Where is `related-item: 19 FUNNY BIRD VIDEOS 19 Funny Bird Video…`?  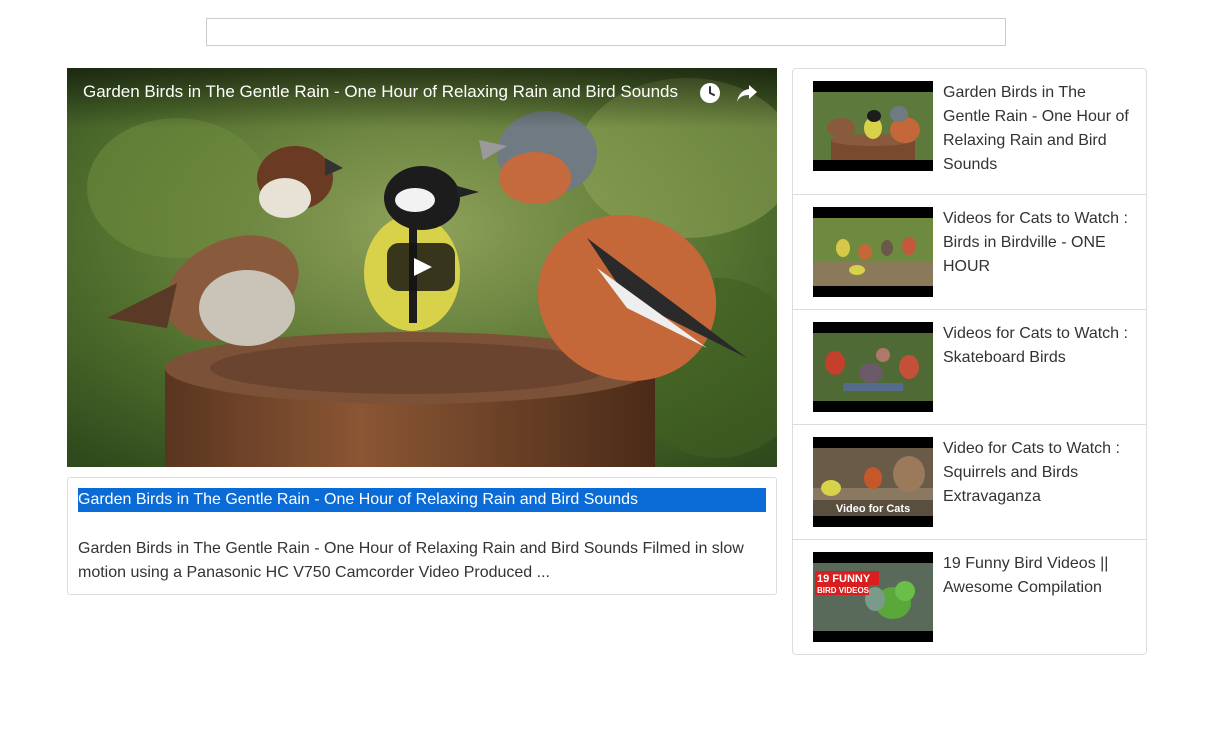
related-item: 19 FUNNY BIRD VIDEOS 19 Funny Bird Video… is located at coordinates (969, 597).